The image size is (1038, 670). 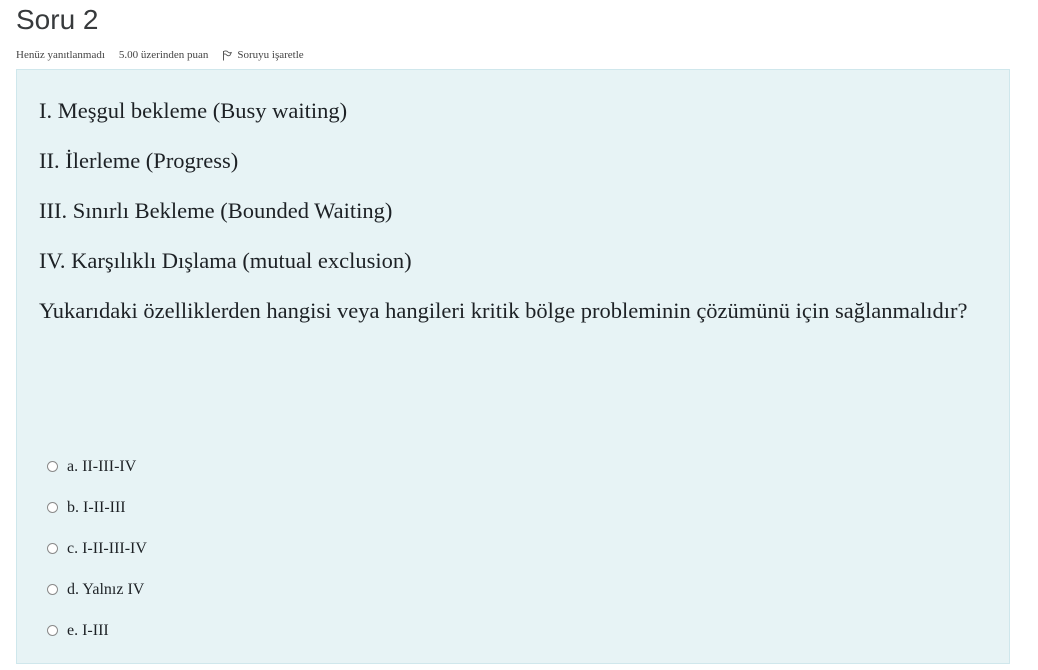 What do you see at coordinates (60, 55) in the screenshot?
I see `question-status: Henüz yanıtlanmadı` at bounding box center [60, 55].